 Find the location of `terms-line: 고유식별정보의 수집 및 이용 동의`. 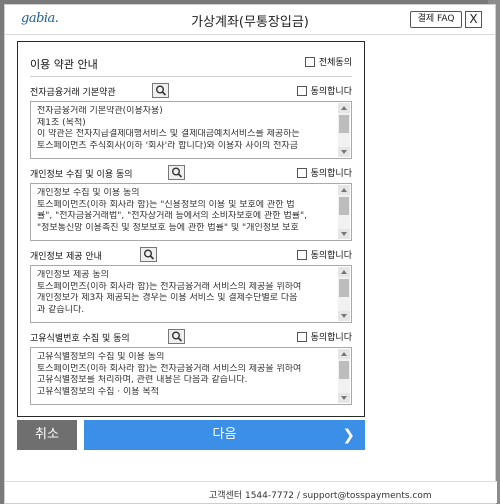

terms-line: 고유식별정보의 수집 및 이용 동의 is located at coordinates (101, 357).